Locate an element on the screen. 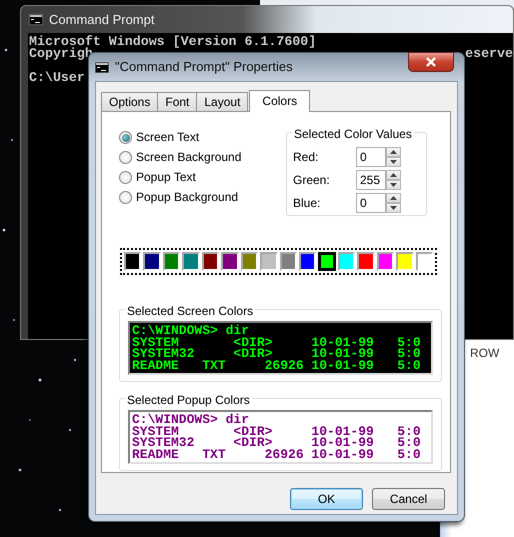 The height and width of the screenshot is (537, 514). window-title: Command Prompt is located at coordinates (101, 19).